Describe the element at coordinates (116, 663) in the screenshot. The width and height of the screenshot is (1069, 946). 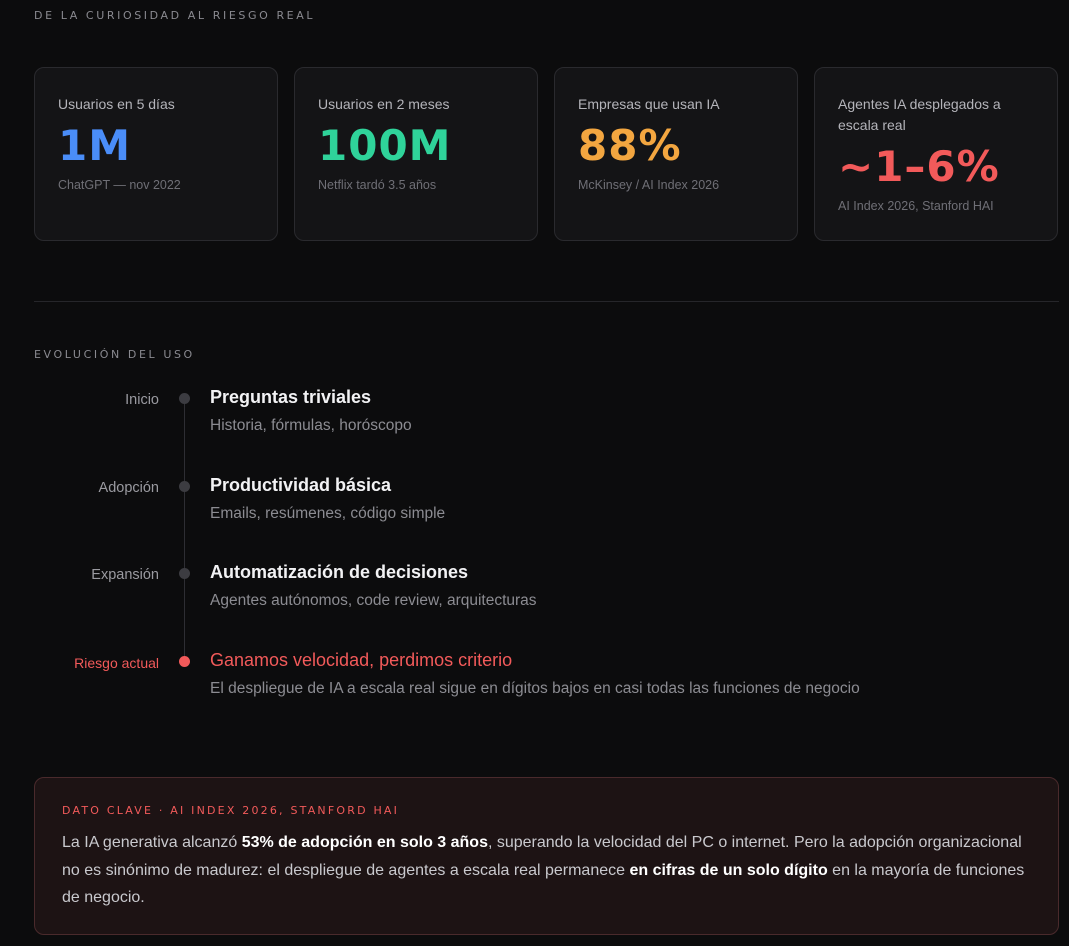
I see `timeline-phase: Riesgo actual` at that location.